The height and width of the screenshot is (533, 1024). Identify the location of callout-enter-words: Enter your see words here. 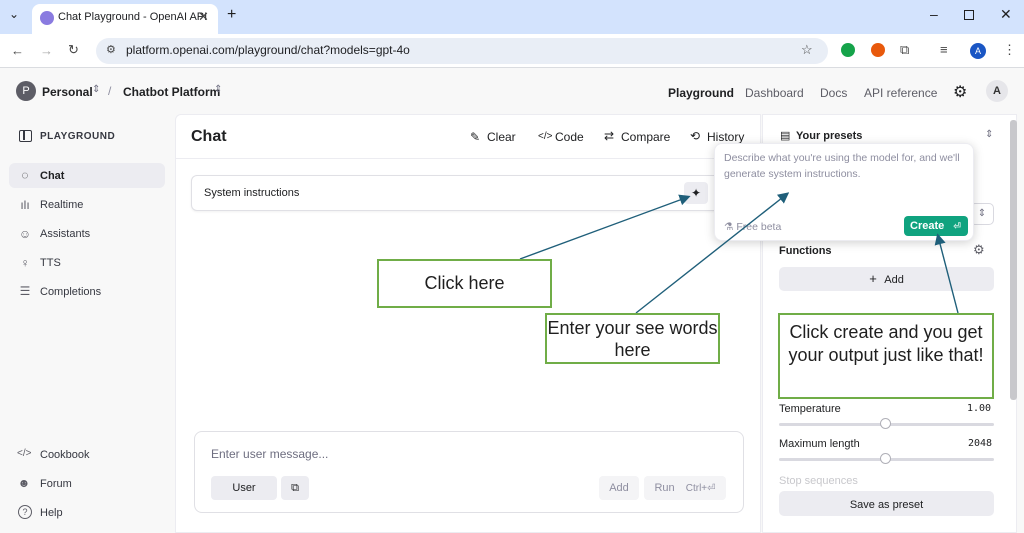
(632, 338).